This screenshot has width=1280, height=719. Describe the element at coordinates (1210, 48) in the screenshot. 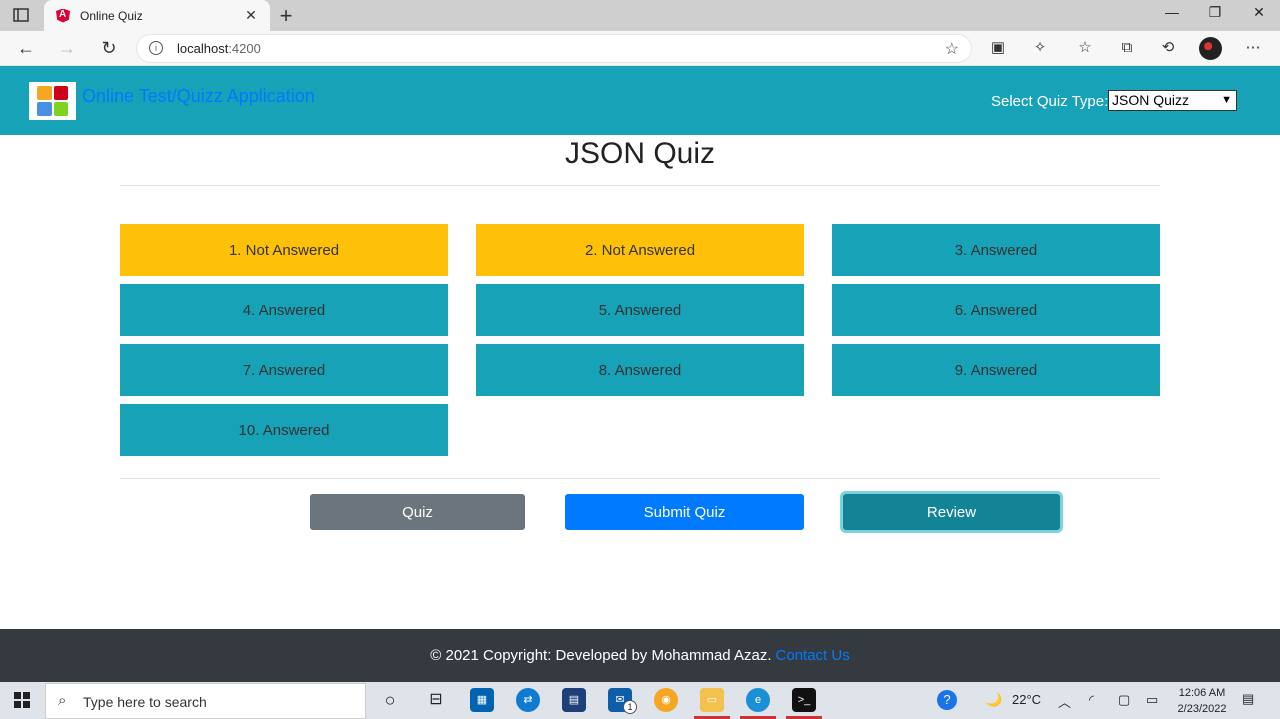

I see `profile-avatar` at that location.